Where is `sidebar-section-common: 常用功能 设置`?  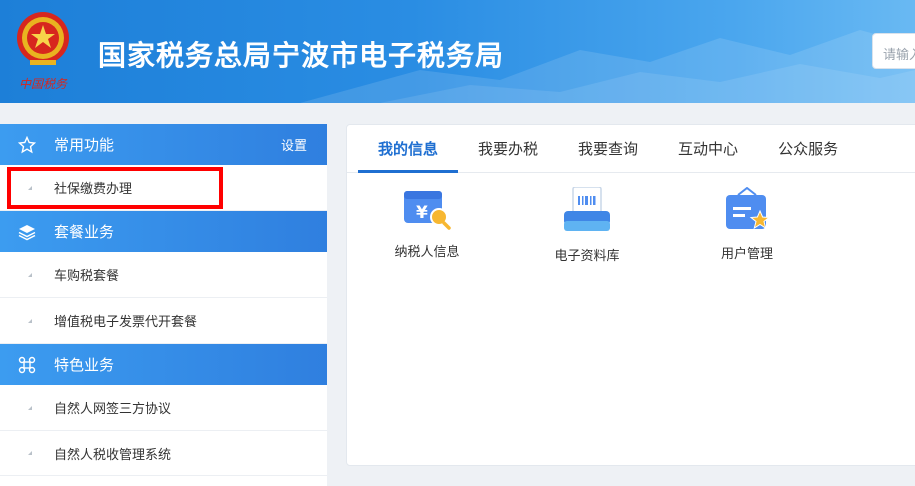 sidebar-section-common: 常用功能 设置 is located at coordinates (163, 144).